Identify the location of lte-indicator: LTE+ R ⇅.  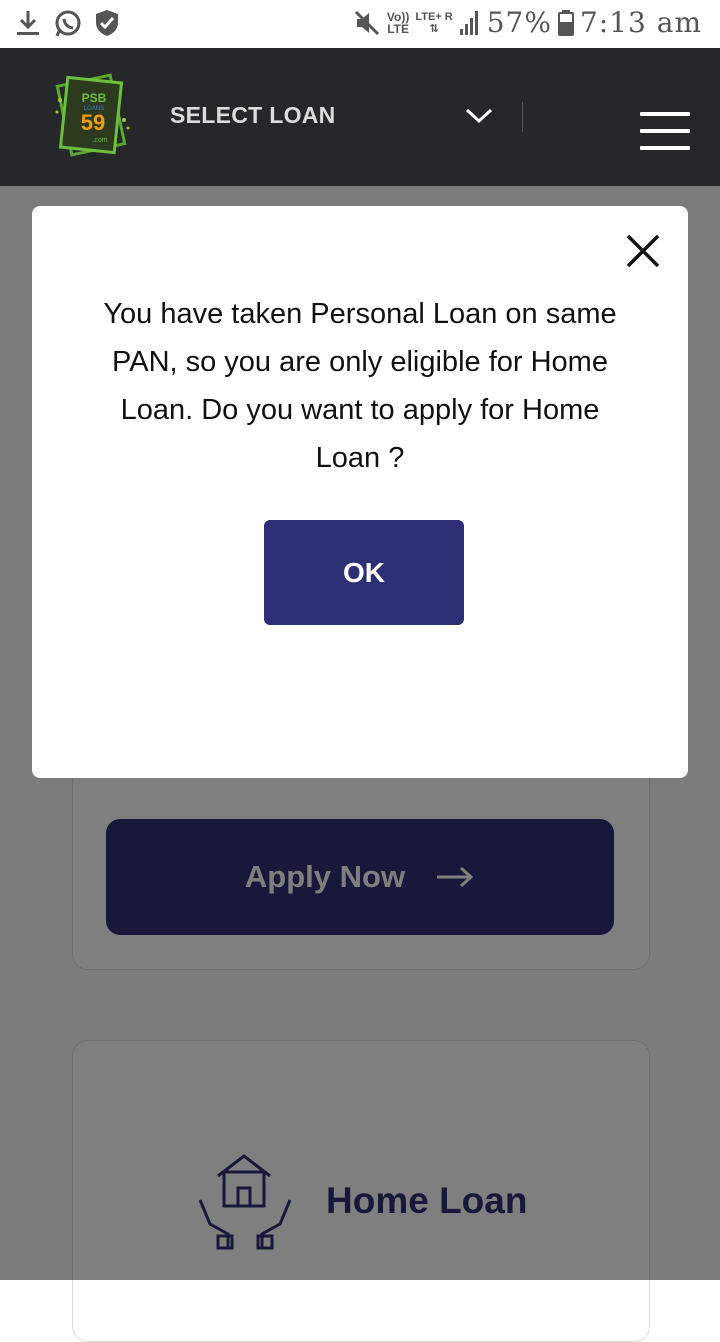
(434, 22).